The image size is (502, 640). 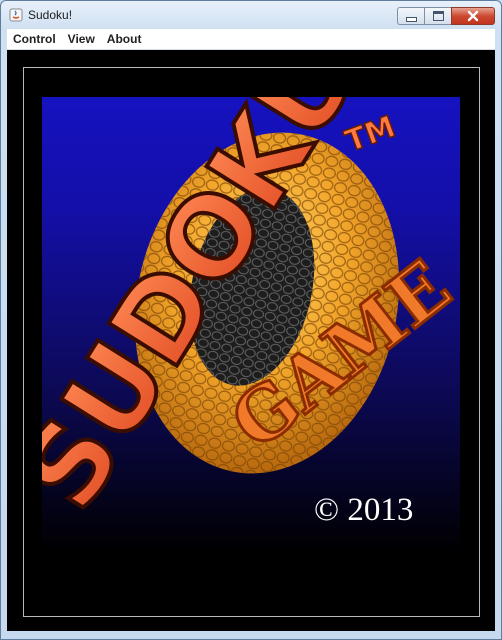 I want to click on java-app-icon, so click(x=16, y=15).